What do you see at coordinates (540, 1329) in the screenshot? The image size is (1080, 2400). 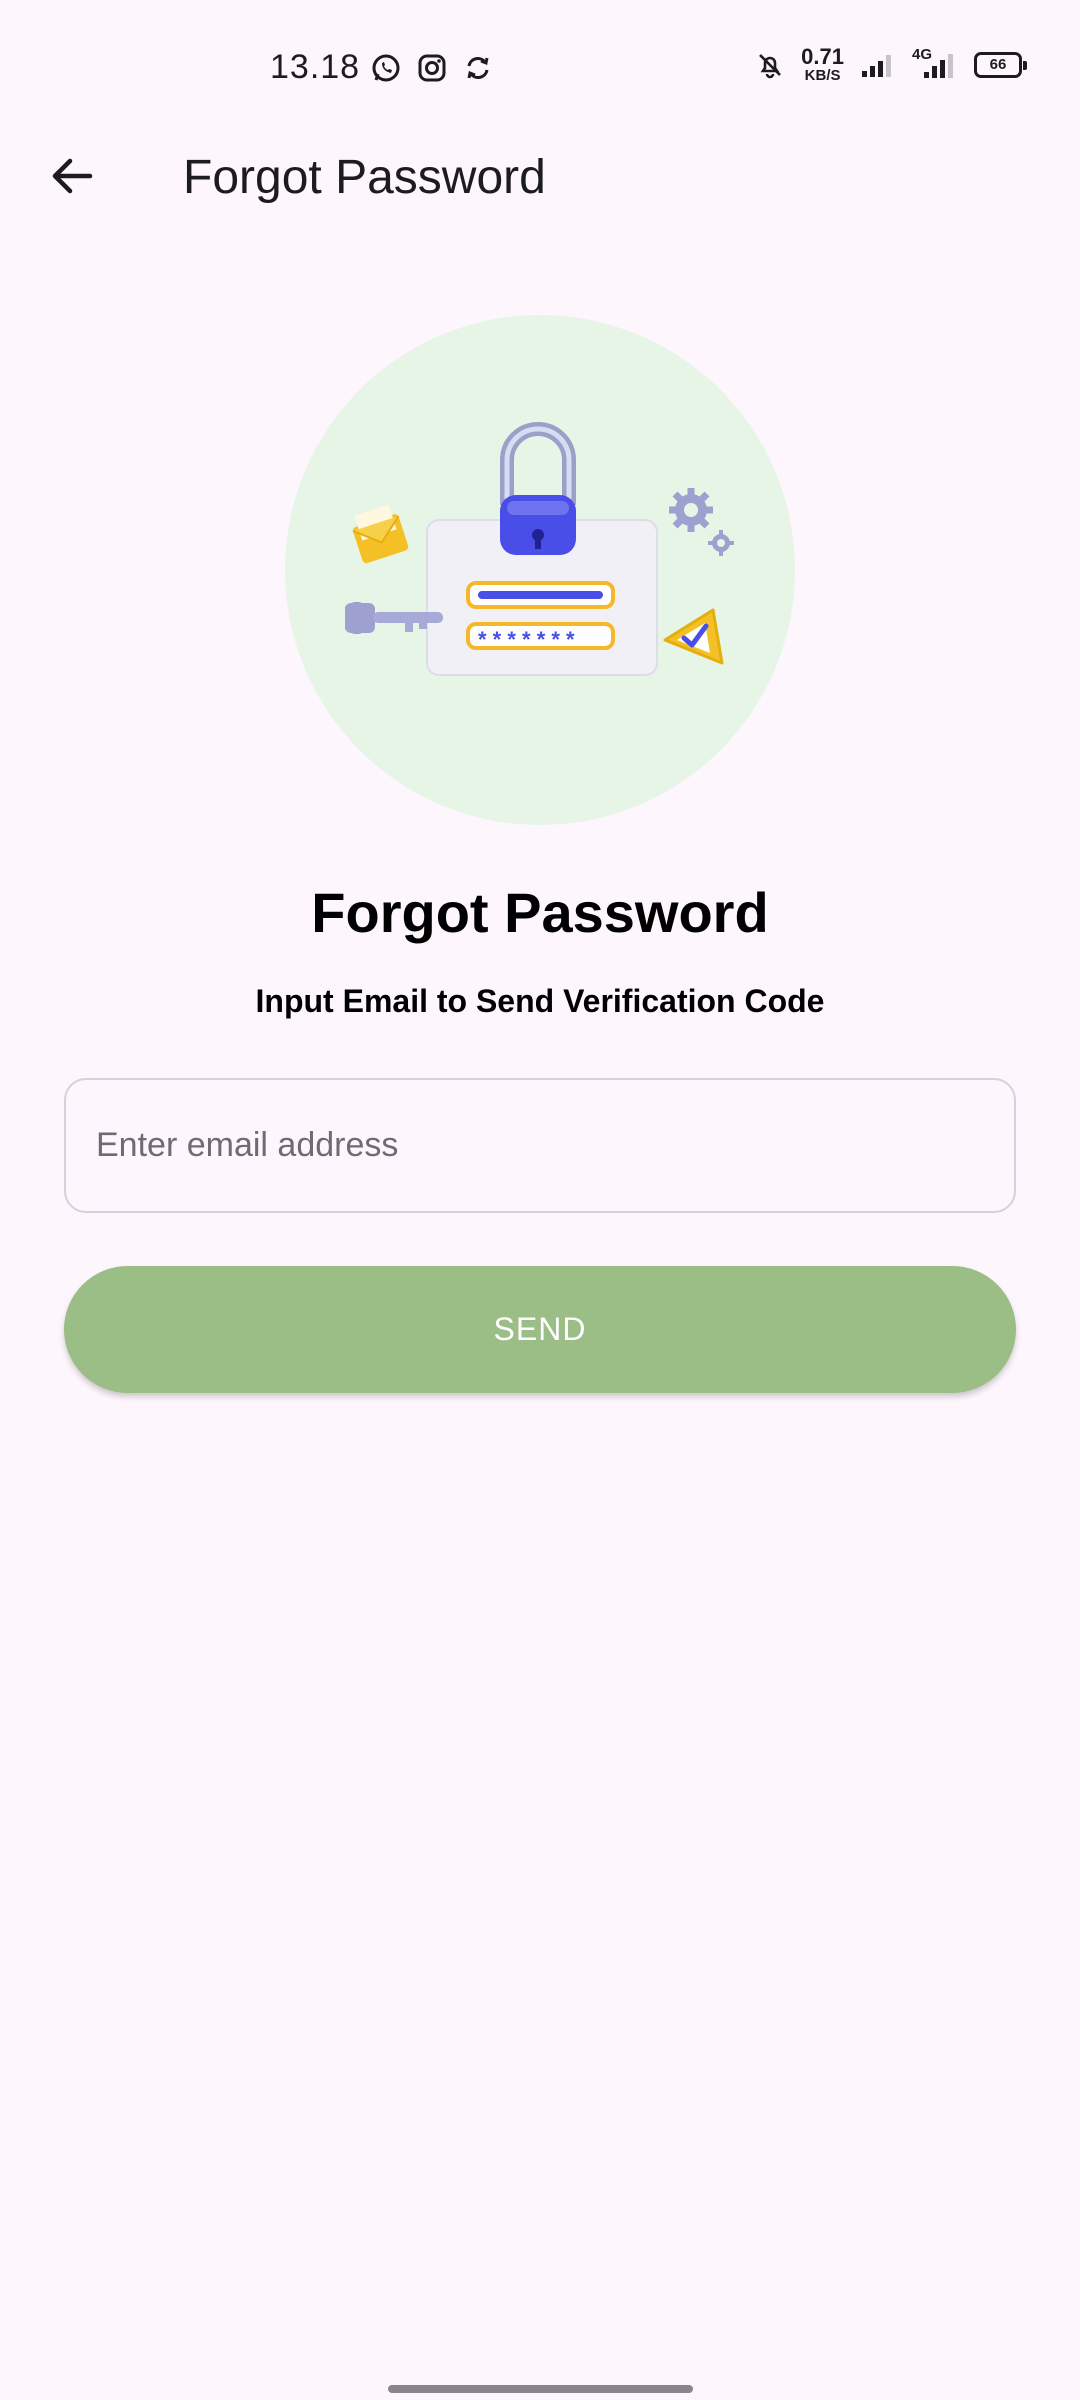 I see `send-button: SEND` at bounding box center [540, 1329].